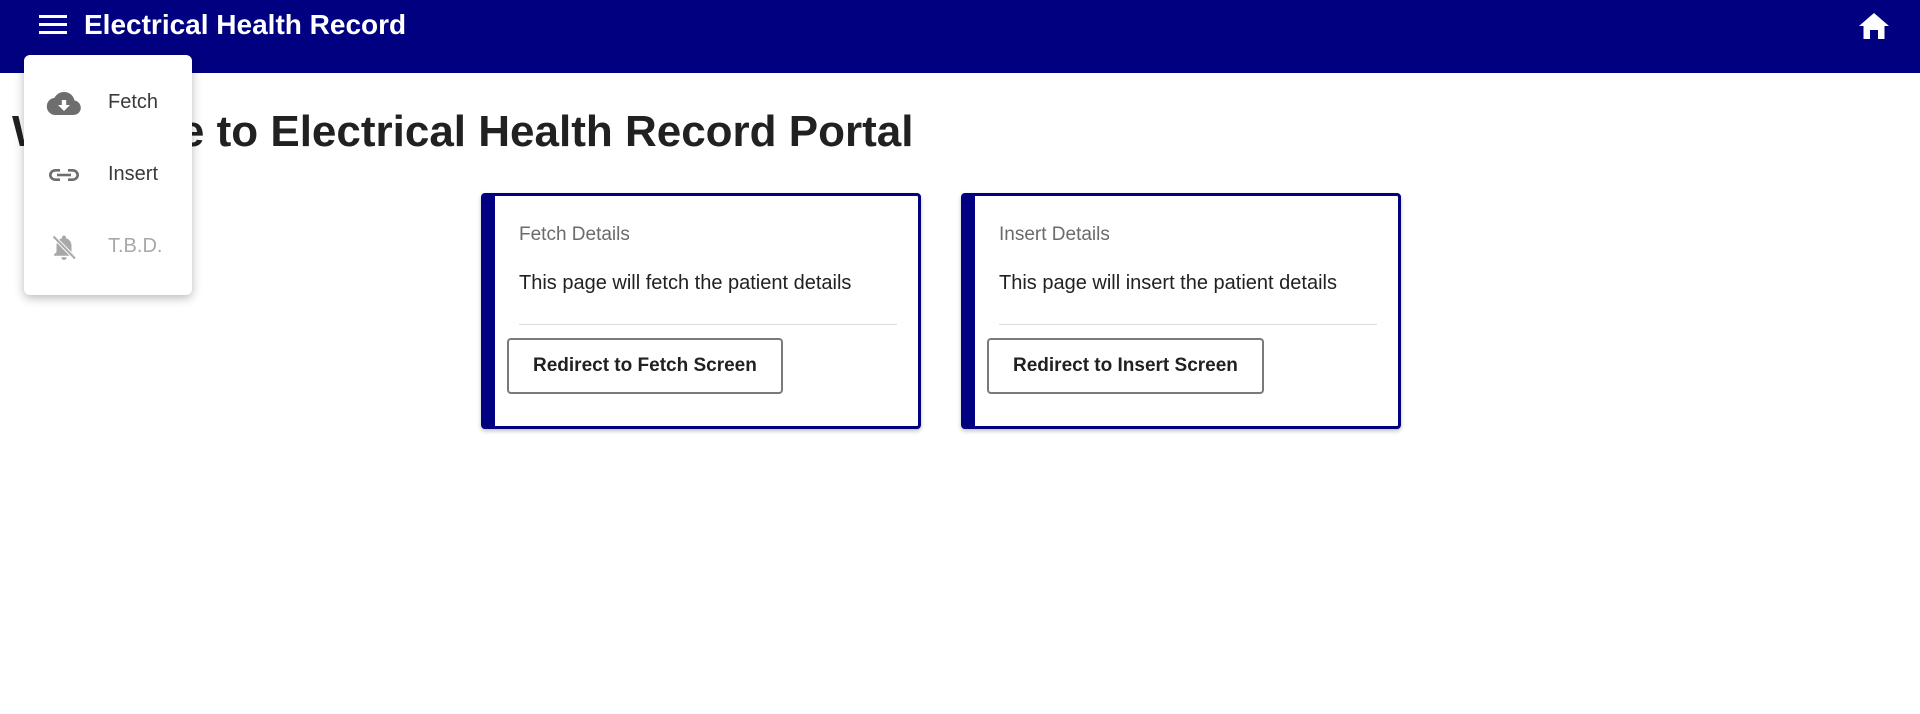 This screenshot has width=1920, height=714. Describe the element at coordinates (1874, 26) in the screenshot. I see `home-button` at that location.